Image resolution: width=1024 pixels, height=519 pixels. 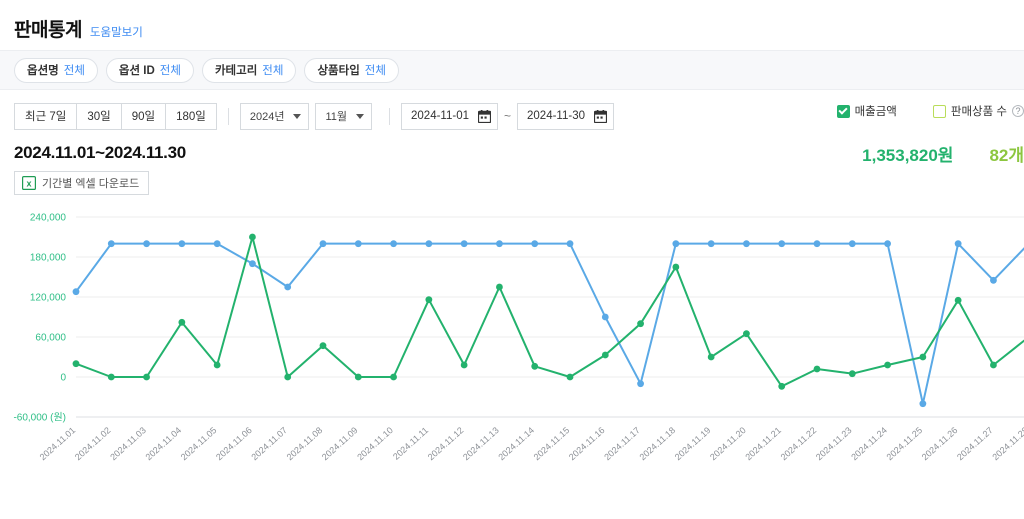 What do you see at coordinates (1018, 111) in the screenshot?
I see `info-icon: ?` at bounding box center [1018, 111].